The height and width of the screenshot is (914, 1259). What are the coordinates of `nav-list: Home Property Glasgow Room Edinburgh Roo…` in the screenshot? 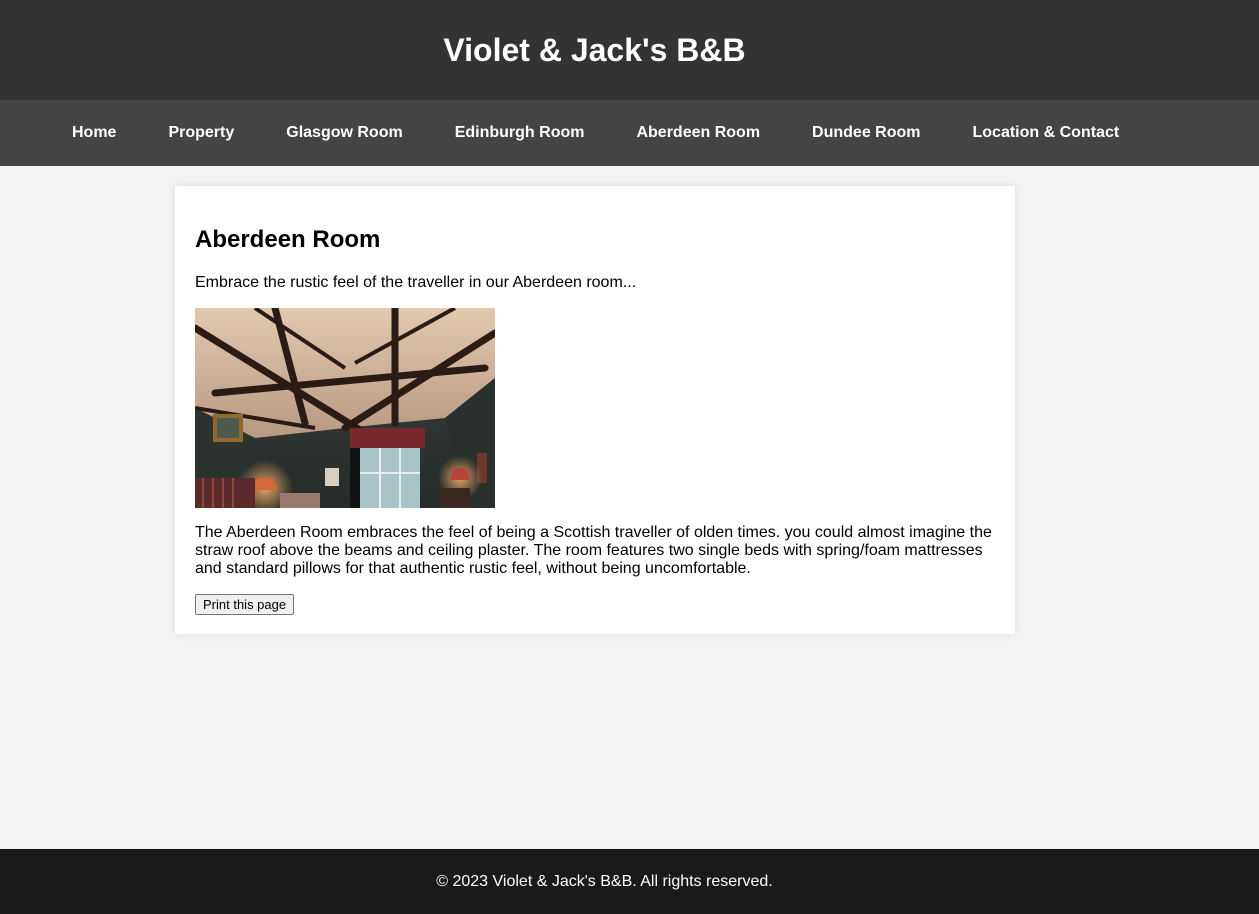 It's located at (629, 133).